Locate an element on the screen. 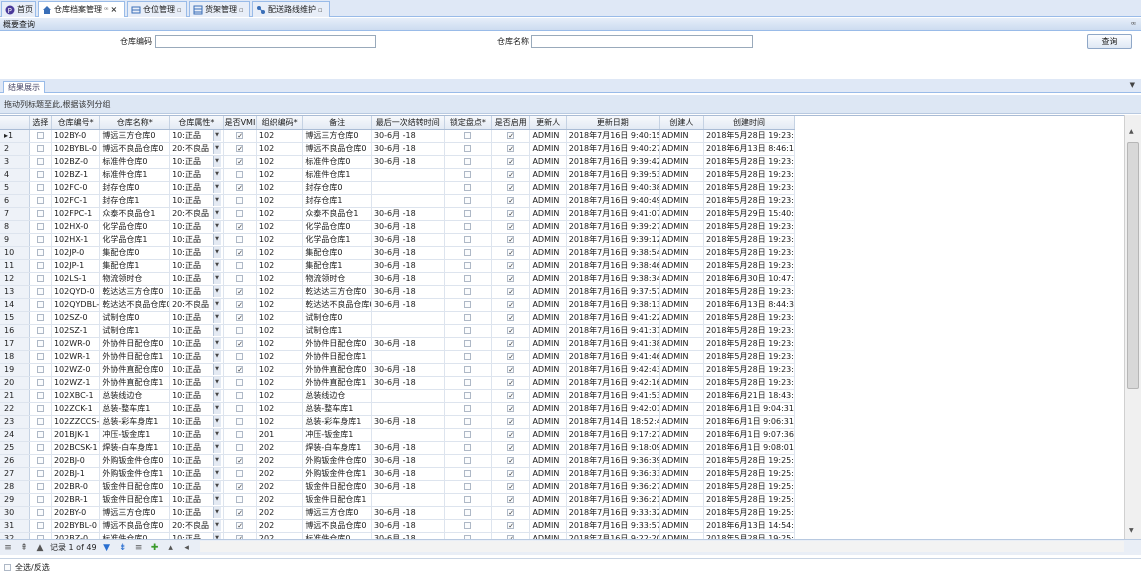  warehouse-code-cell: 102FC-1 is located at coordinates (76, 201).